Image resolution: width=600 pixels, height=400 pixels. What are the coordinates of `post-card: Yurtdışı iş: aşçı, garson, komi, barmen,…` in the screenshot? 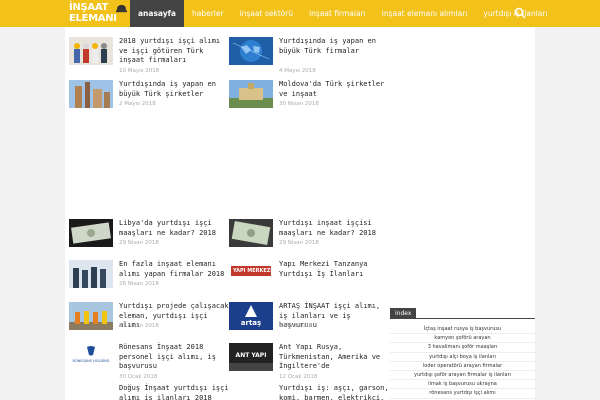 It's located at (309, 392).